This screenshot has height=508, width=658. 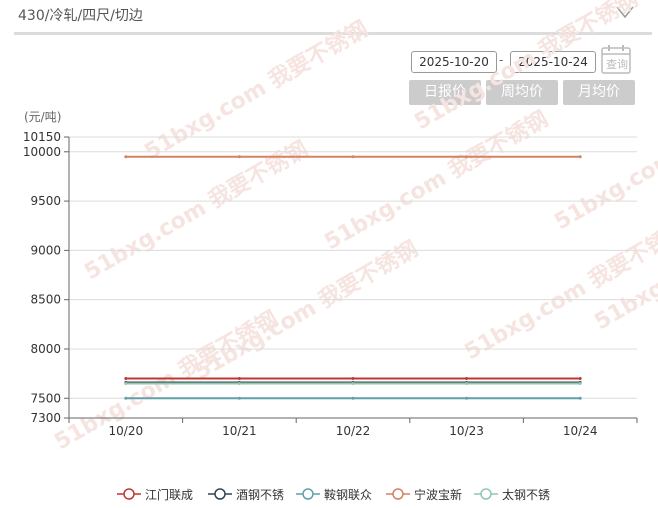 What do you see at coordinates (260, 494) in the screenshot?
I see `legend-label: 酒钢不锈` at bounding box center [260, 494].